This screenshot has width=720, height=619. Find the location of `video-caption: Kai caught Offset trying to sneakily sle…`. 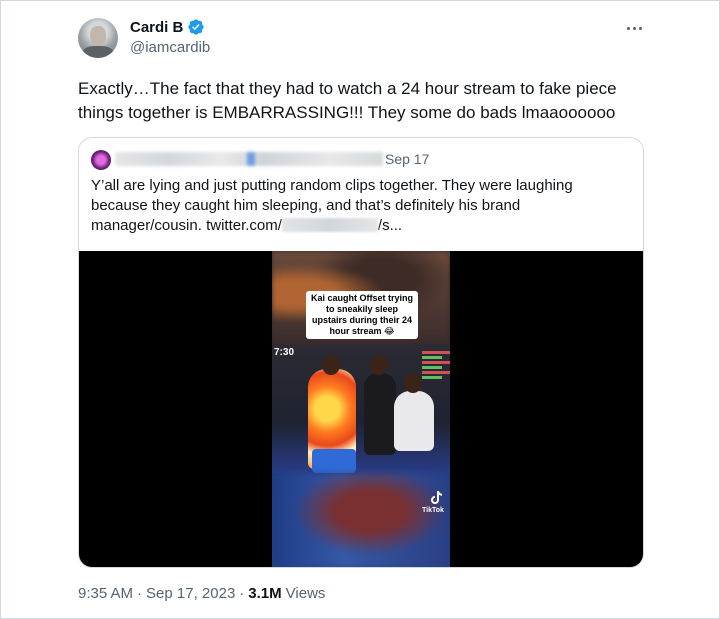

video-caption: Kai caught Offset trying to sneakily sle… is located at coordinates (362, 315).